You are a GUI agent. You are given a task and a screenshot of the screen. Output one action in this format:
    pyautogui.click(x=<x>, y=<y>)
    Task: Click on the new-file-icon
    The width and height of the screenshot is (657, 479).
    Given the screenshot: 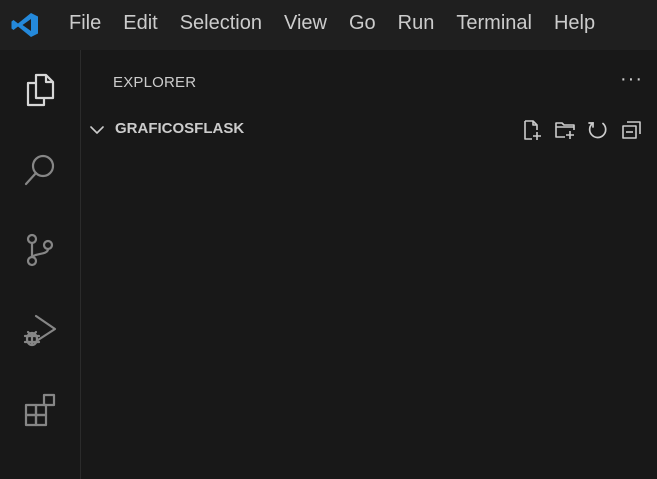 What is the action you would take?
    pyautogui.click(x=531, y=130)
    